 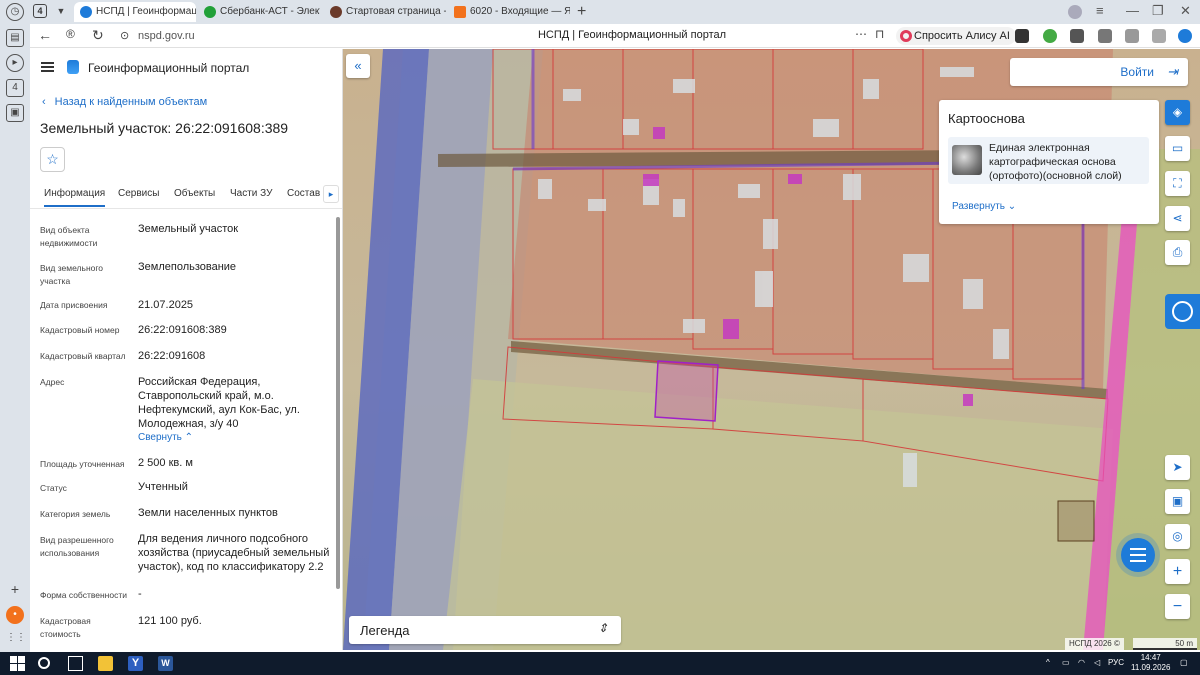 I want to click on tab-count-badge: 4, so click(x=40, y=11).